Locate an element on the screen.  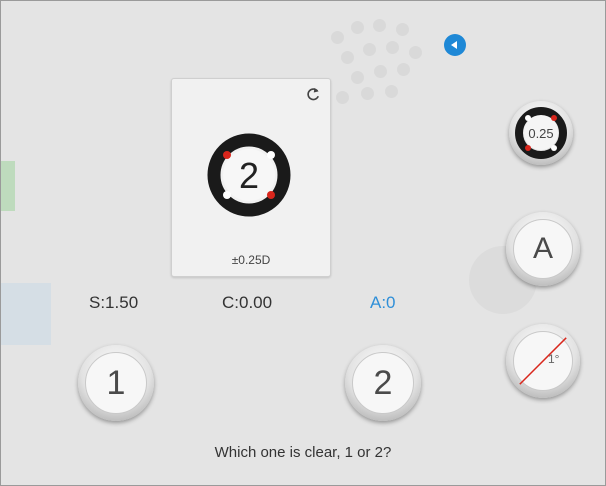
axis-mode-label: A is located at coordinates (543, 249).